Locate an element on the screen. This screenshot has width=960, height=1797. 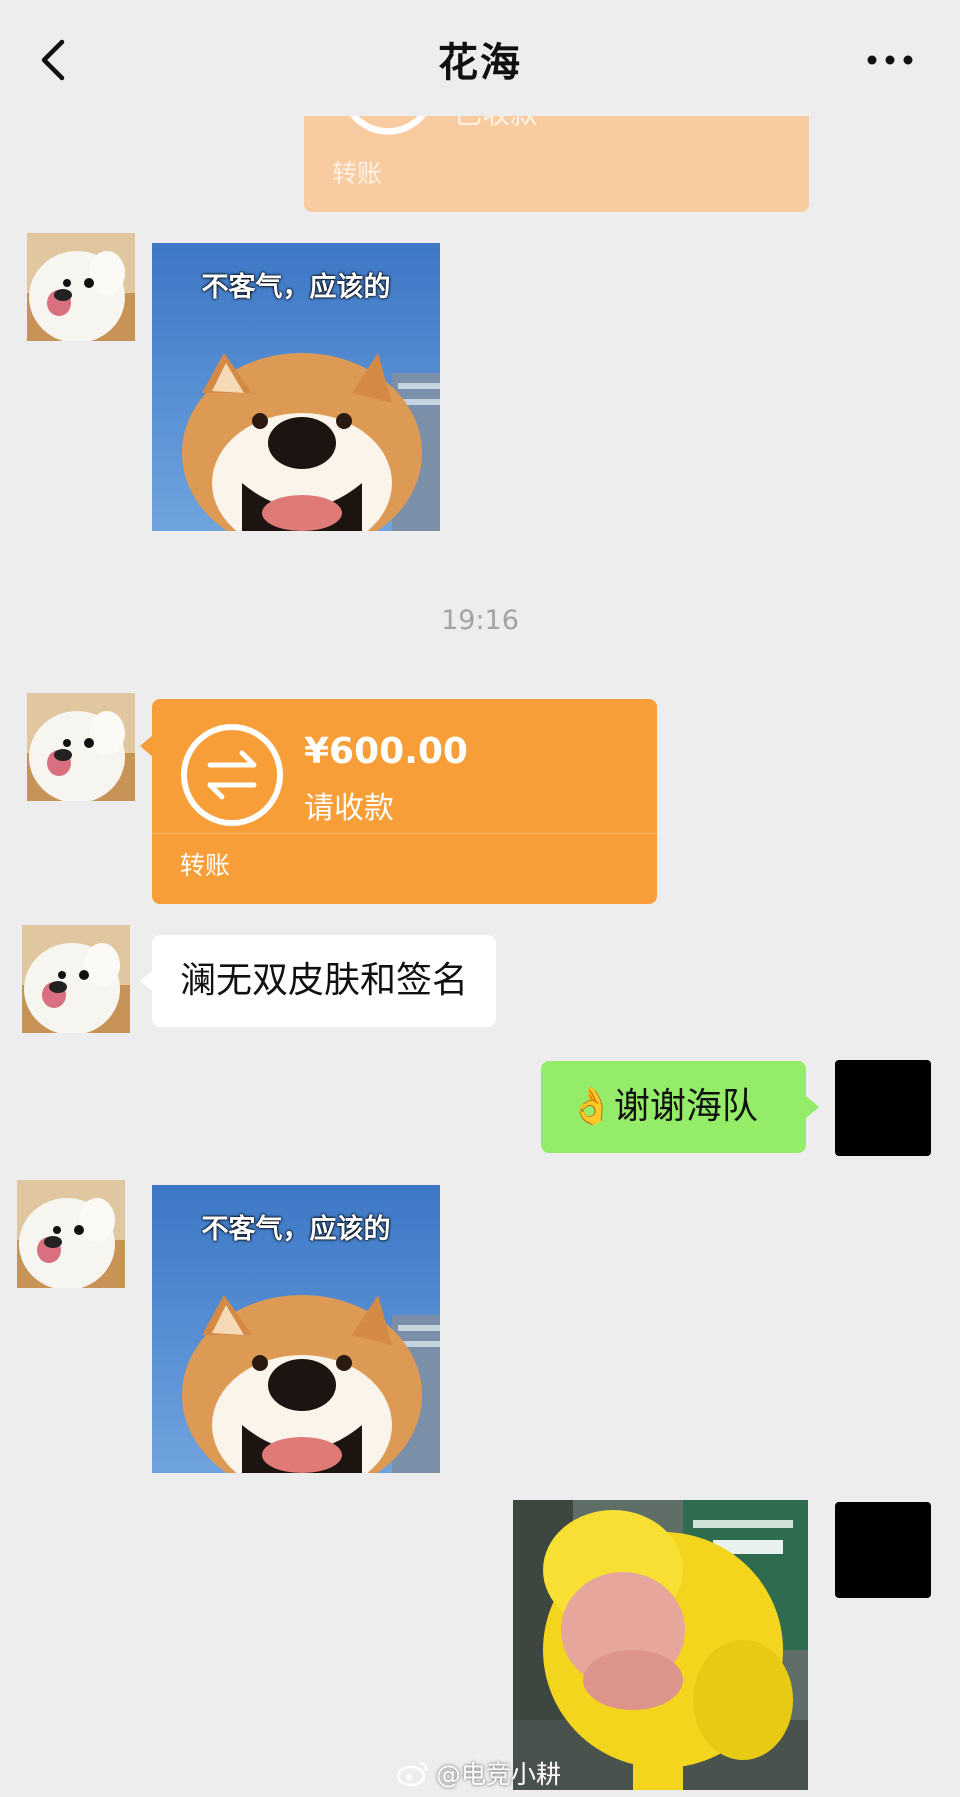
transfer-arrows-icon is located at coordinates (232, 775).